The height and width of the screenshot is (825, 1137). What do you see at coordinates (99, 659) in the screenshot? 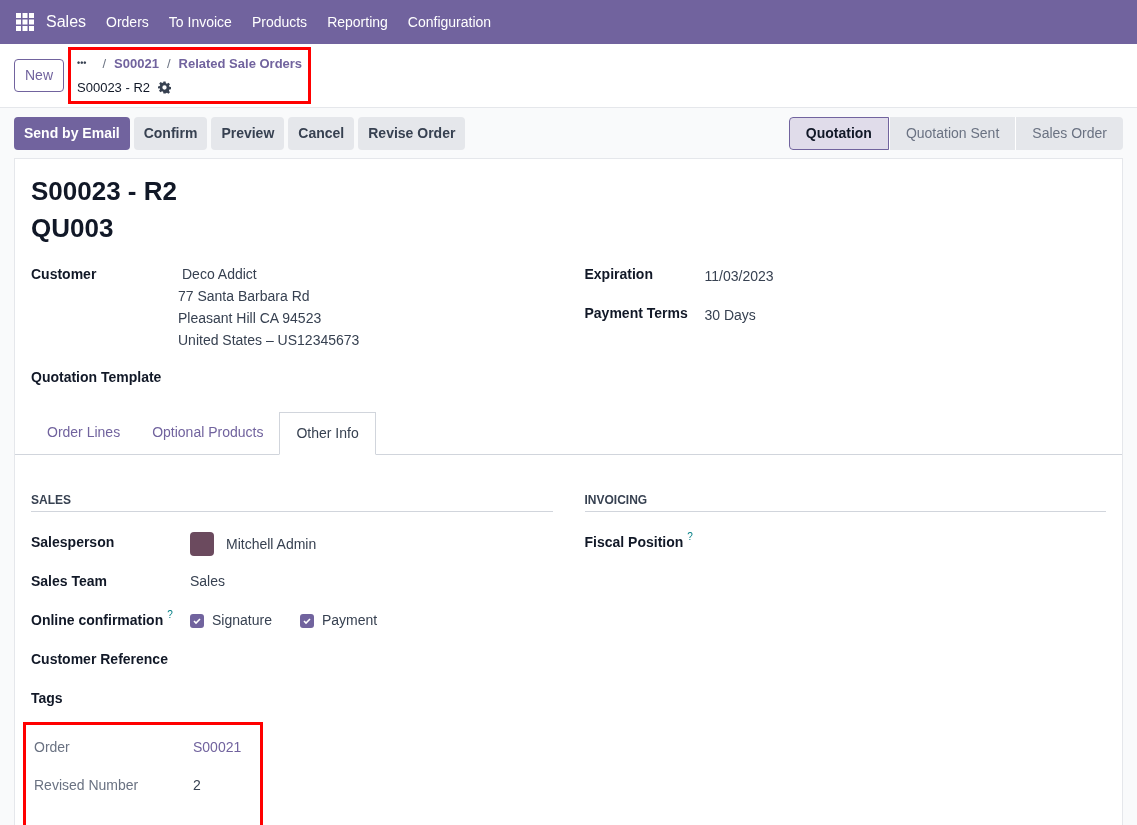
I see `field-label: Customer Reference` at bounding box center [99, 659].